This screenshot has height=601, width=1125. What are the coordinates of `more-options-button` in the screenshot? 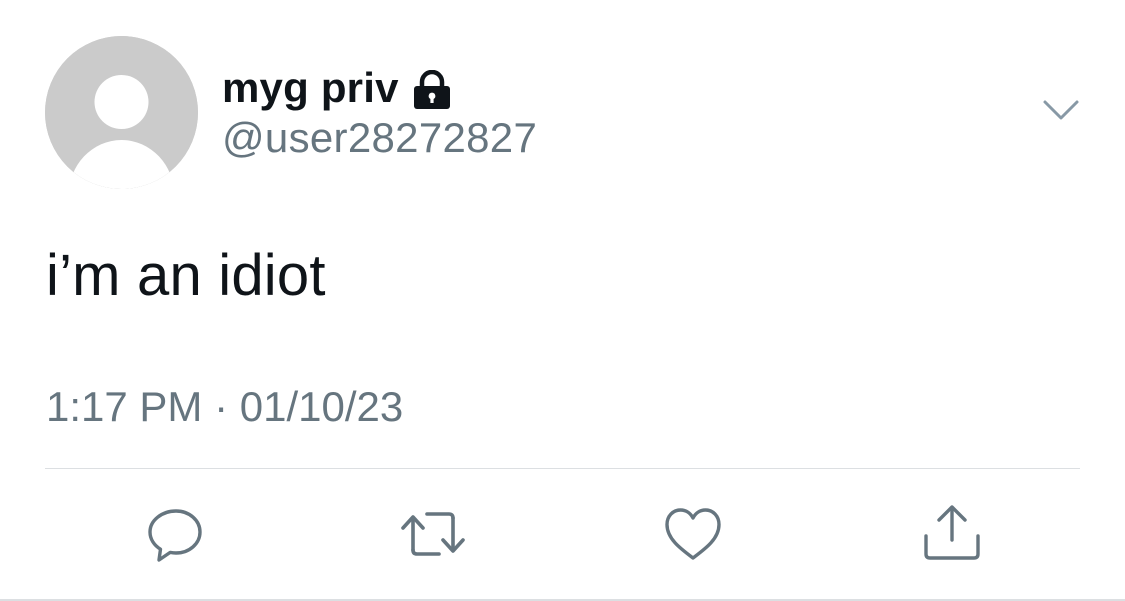 It's located at (1061, 110).